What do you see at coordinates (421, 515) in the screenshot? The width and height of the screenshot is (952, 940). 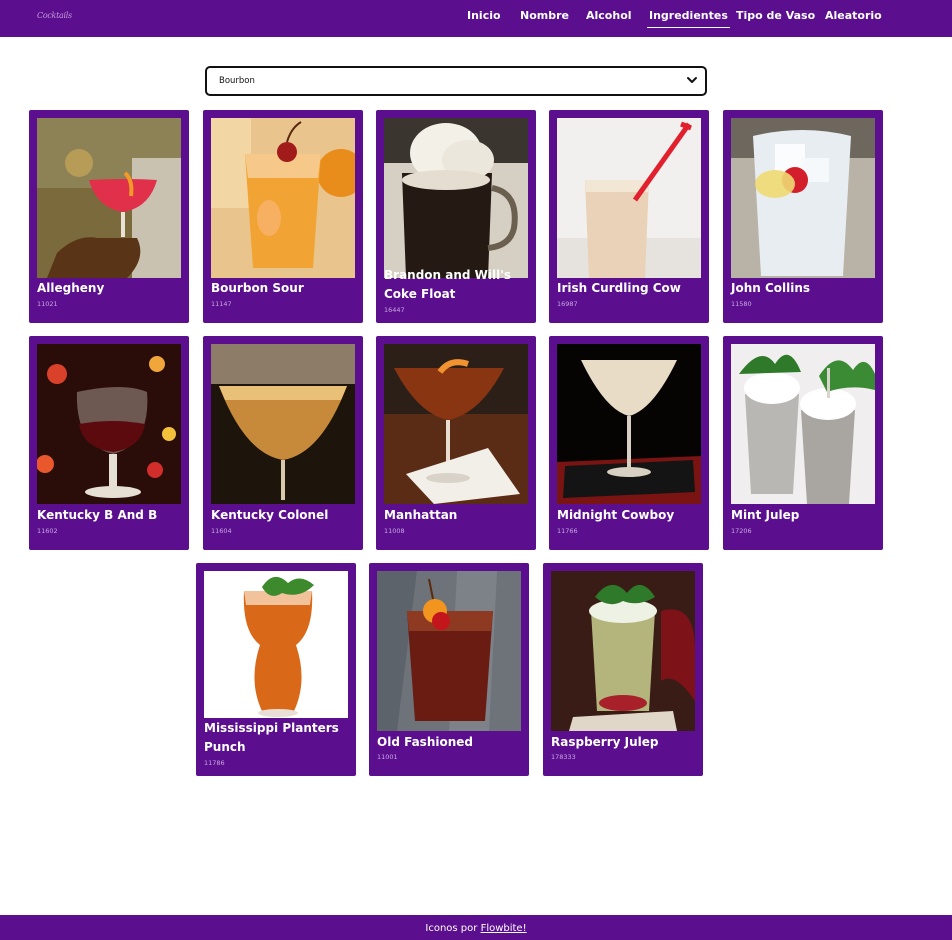 I see `drink-name: Manhattan` at bounding box center [421, 515].